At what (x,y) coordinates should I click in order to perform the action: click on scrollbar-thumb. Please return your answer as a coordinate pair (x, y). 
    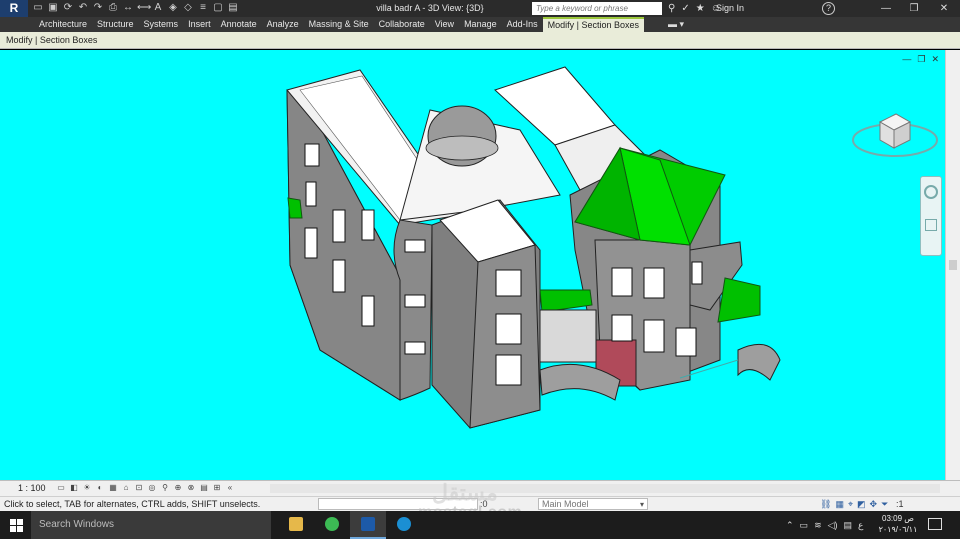
    Looking at the image, I should click on (953, 265).